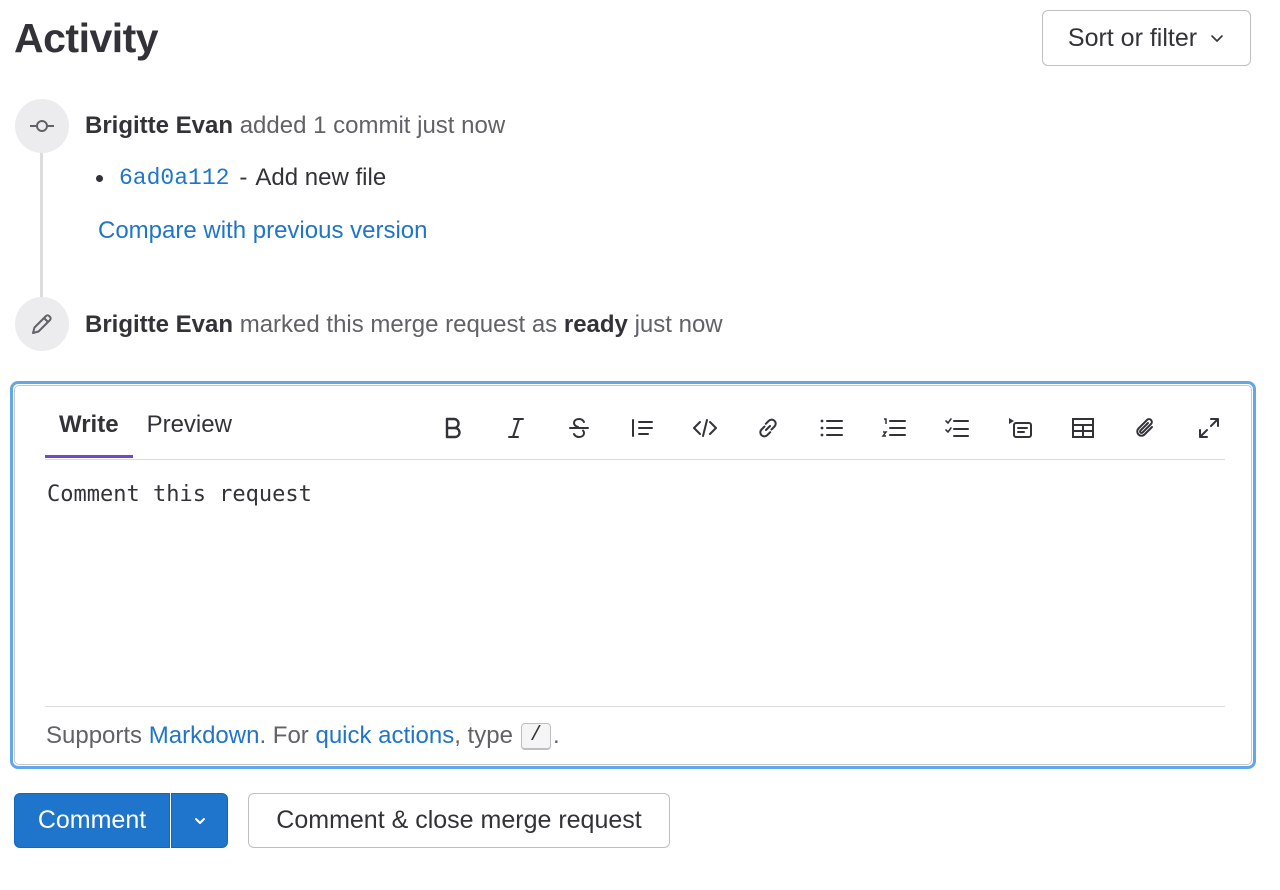 The image size is (1280, 890). Describe the element at coordinates (204, 736) in the screenshot. I see `markdown-link: Markdown` at that location.